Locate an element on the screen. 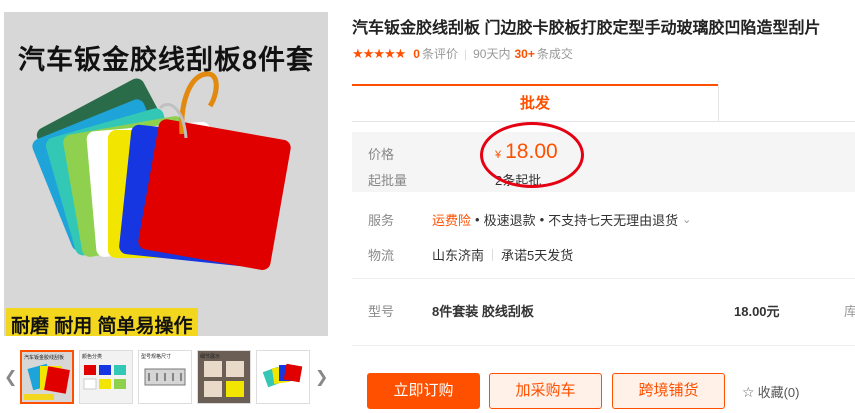 The height and width of the screenshot is (413, 855). star-outline-icon: ☆ is located at coordinates (748, 392).